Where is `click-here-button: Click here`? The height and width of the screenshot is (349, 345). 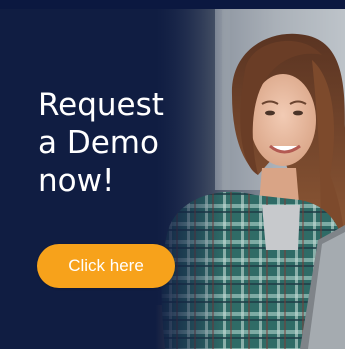 click-here-button: Click here is located at coordinates (106, 266).